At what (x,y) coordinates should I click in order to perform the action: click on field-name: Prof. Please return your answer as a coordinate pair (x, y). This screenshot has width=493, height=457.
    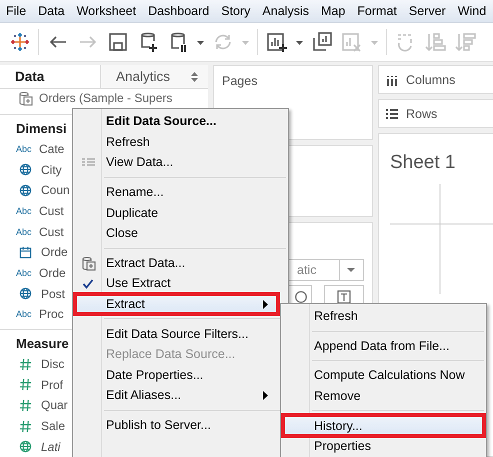
    Looking at the image, I should click on (52, 385).